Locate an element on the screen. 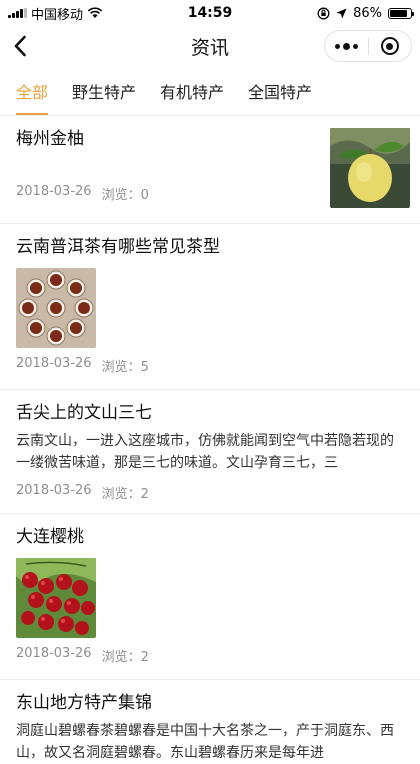 The width and height of the screenshot is (420, 764). tea-cups-image is located at coordinates (56, 308).